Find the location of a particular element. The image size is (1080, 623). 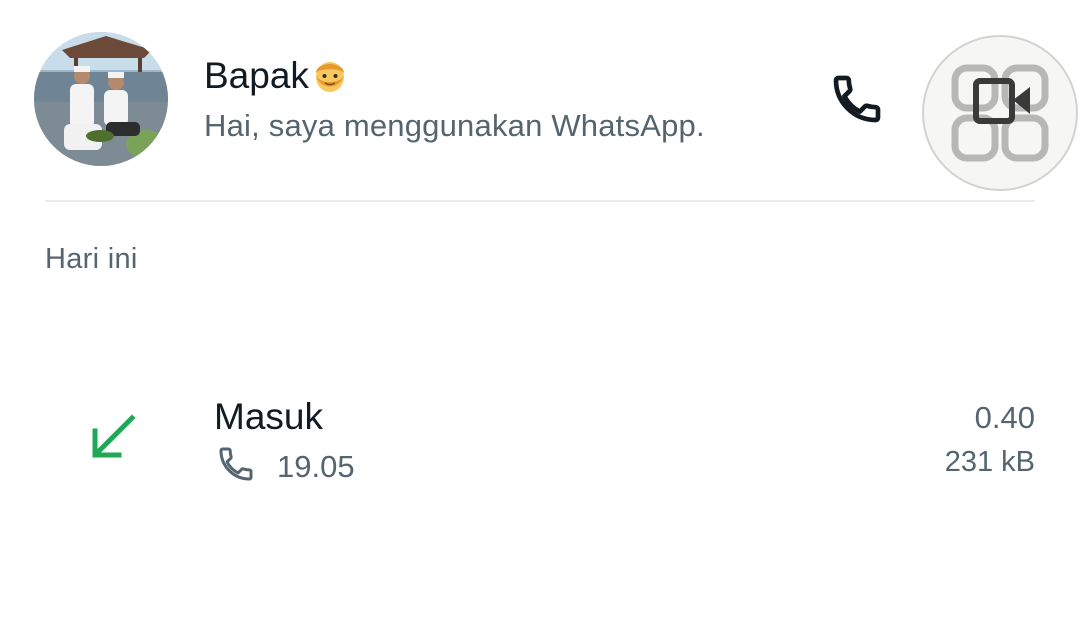

contact-name-text: Bapak is located at coordinates (256, 75).